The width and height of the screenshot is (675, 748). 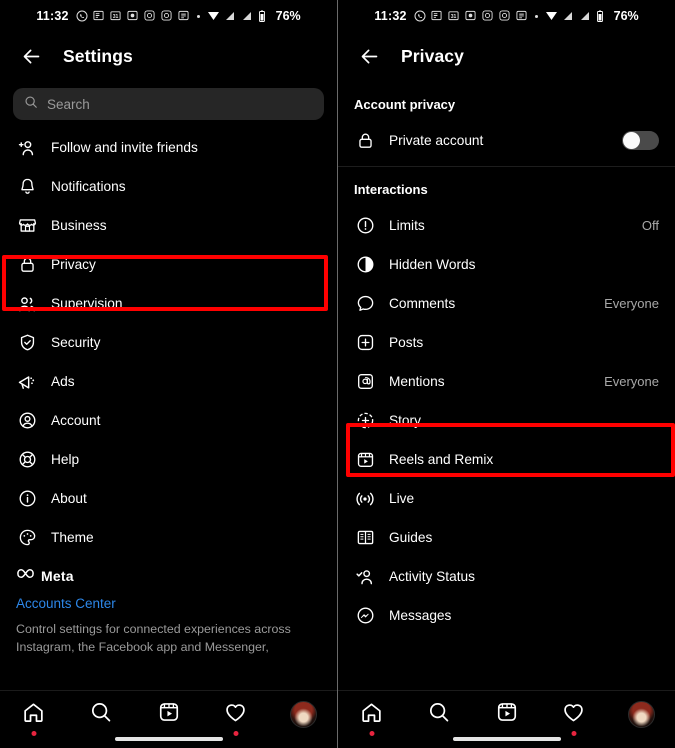 I want to click on row-reels-and-remix: Reels and Remix, so click(x=506, y=459).